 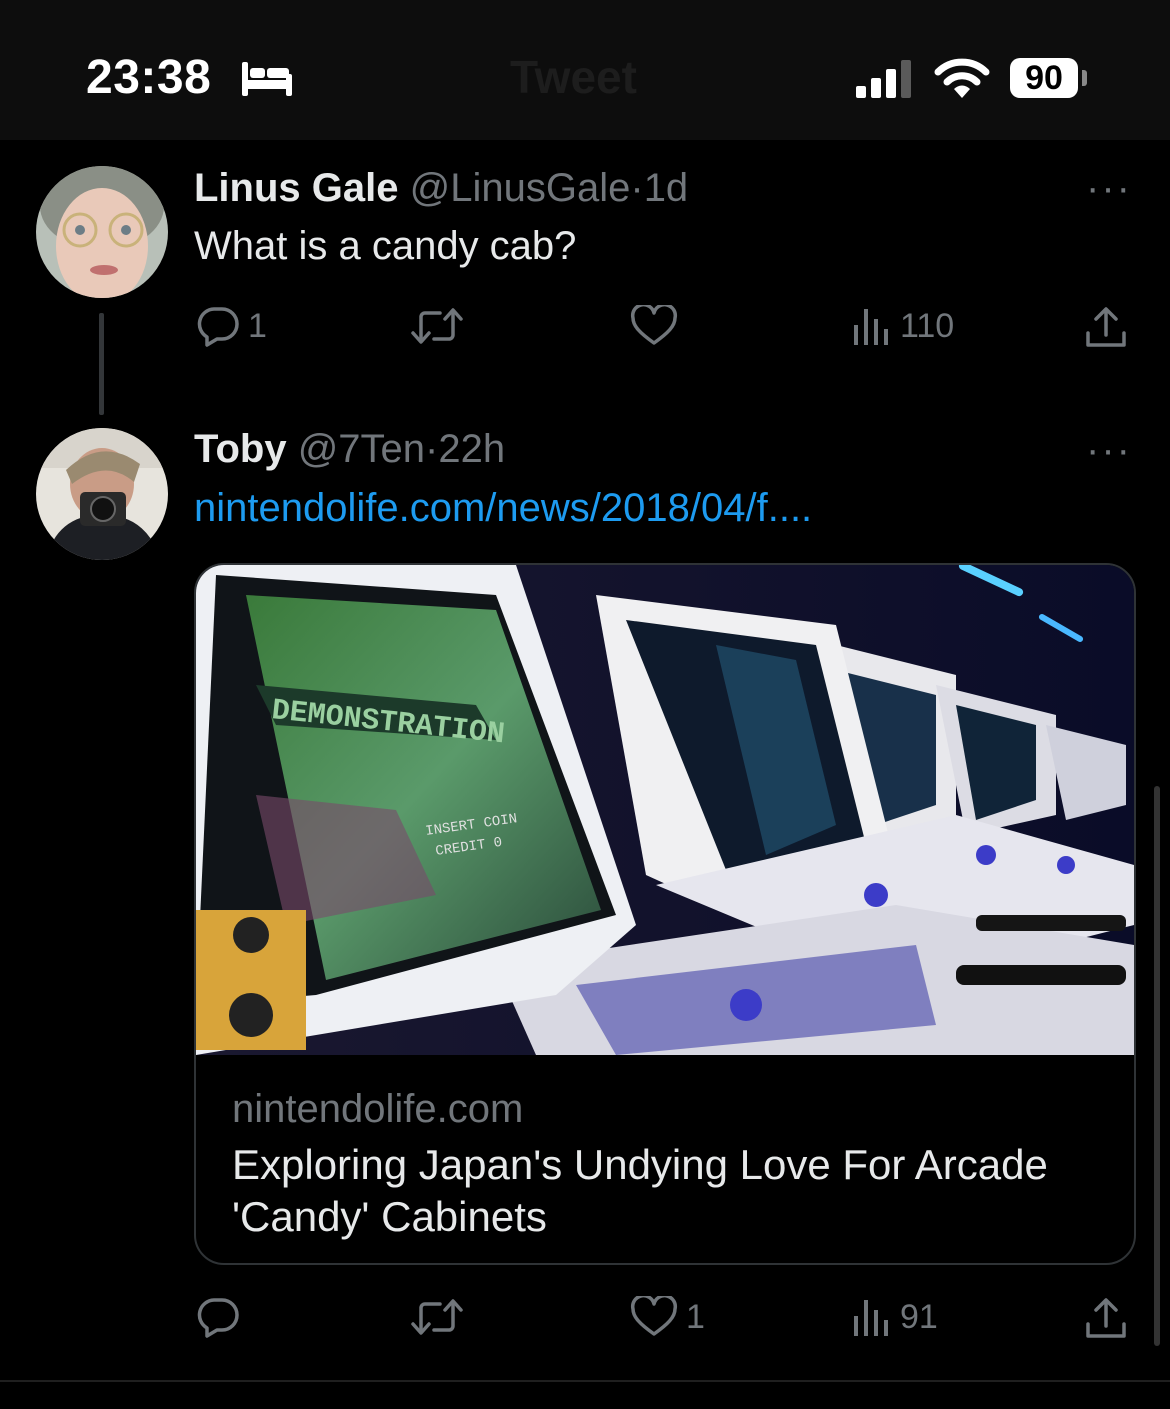 What do you see at coordinates (520, 188) in the screenshot?
I see `author-handle: @LinusGale` at bounding box center [520, 188].